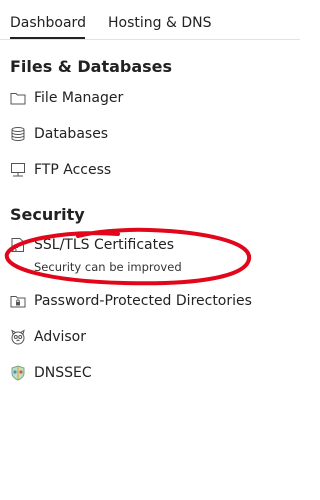 The width and height of the screenshot is (320, 500). I want to click on advisor-icon, so click(18, 337).